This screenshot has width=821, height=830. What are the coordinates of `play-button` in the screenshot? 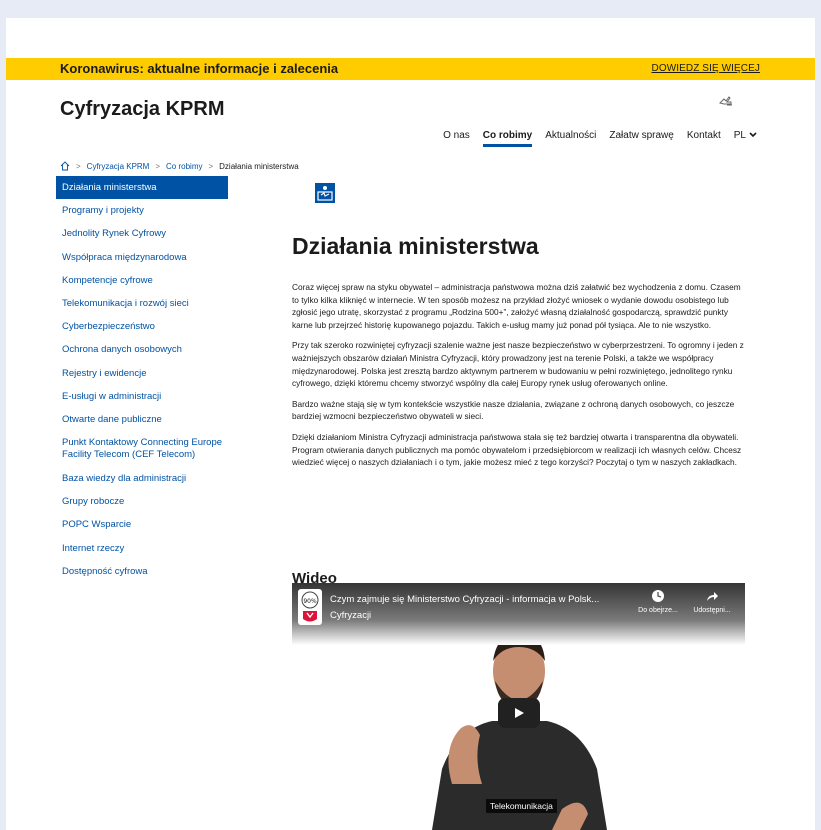 It's located at (519, 713).